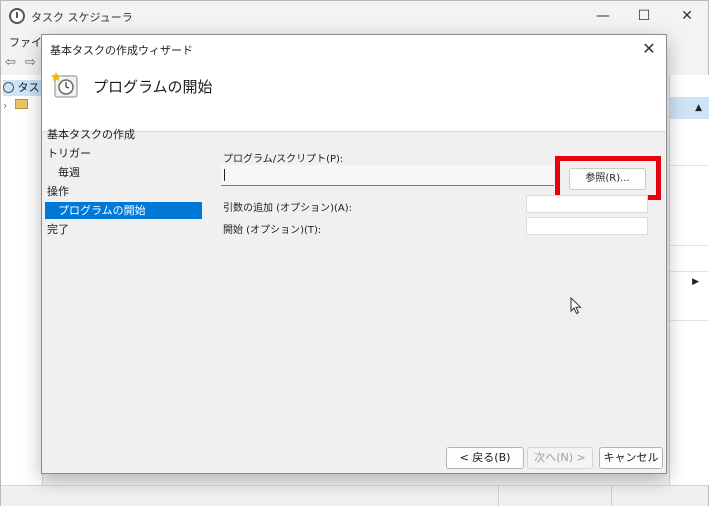 This screenshot has height=506, width=709. Describe the element at coordinates (689, 280) in the screenshot. I see `actions-pane: ▲ ▶` at that location.